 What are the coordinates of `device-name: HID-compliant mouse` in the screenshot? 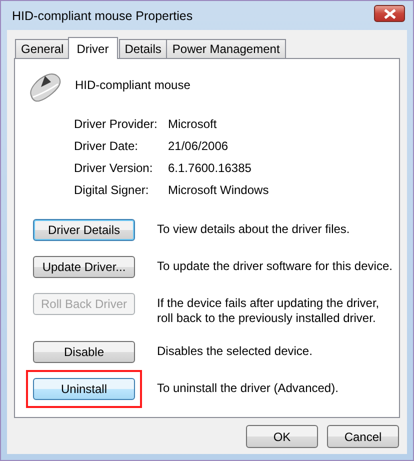 It's located at (132, 85).